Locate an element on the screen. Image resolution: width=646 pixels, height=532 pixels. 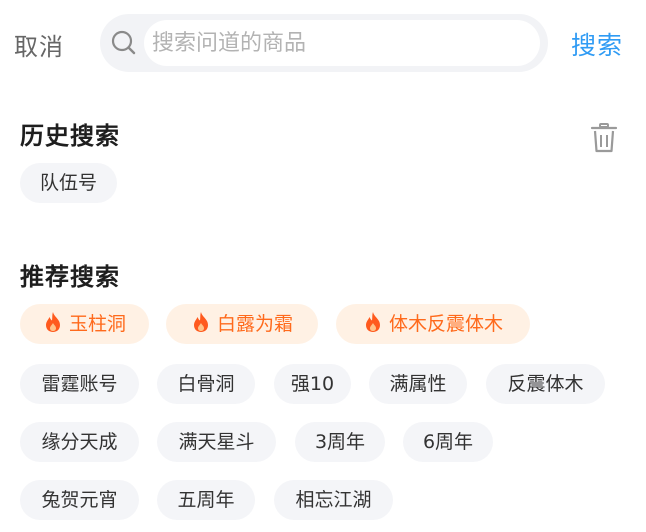
recommend-chip: 满天星斗 is located at coordinates (216, 442).